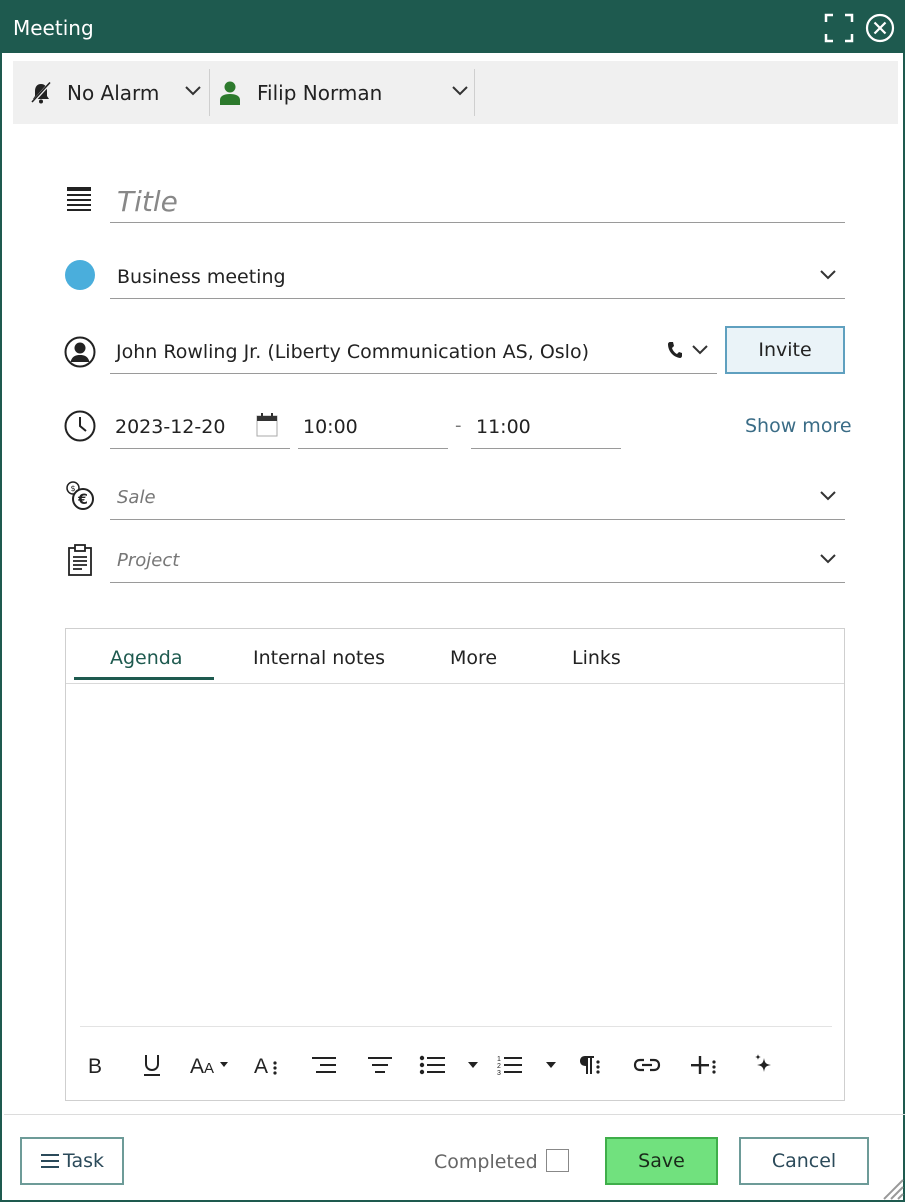 The width and height of the screenshot is (905, 1202). What do you see at coordinates (201, 277) in the screenshot?
I see `meeting-type-value: Business meeting` at bounding box center [201, 277].